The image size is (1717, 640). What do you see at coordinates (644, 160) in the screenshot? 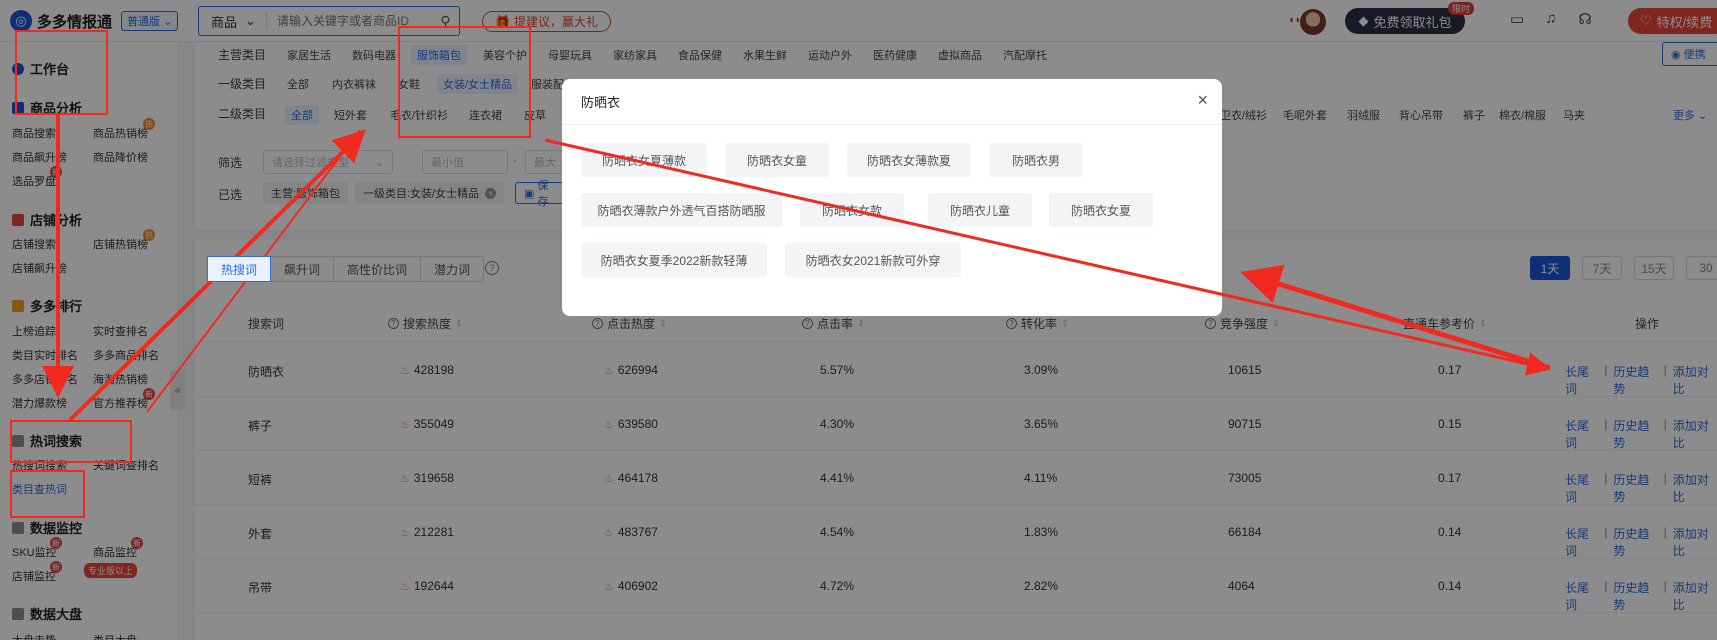
I see `keyword-chip-0: 防晒衣女夏薄款` at bounding box center [644, 160].